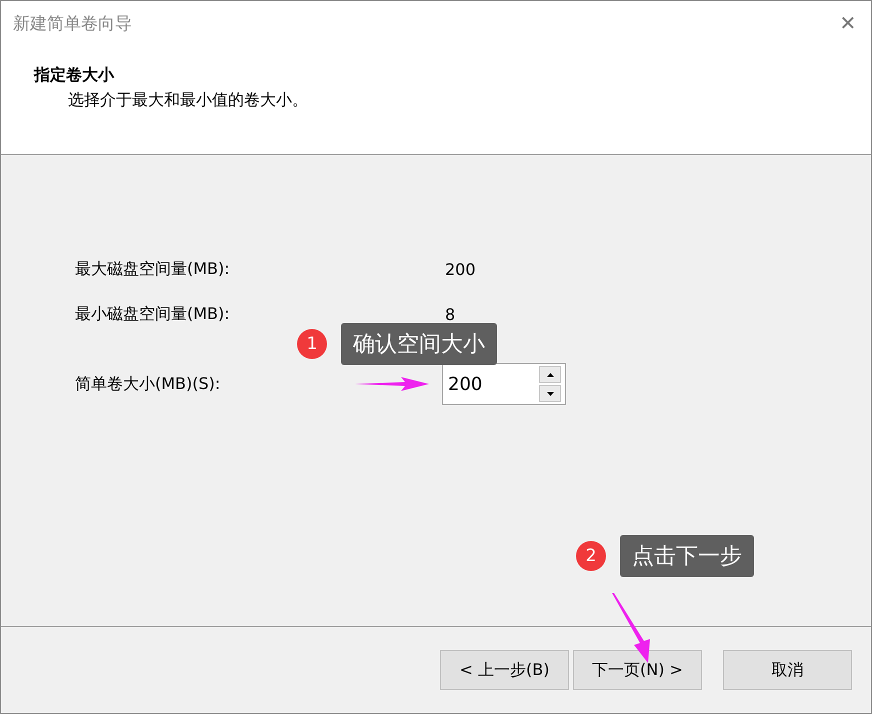  Describe the element at coordinates (147, 384) in the screenshot. I see `field-label: 简单卷大小(MB)(S):` at that location.